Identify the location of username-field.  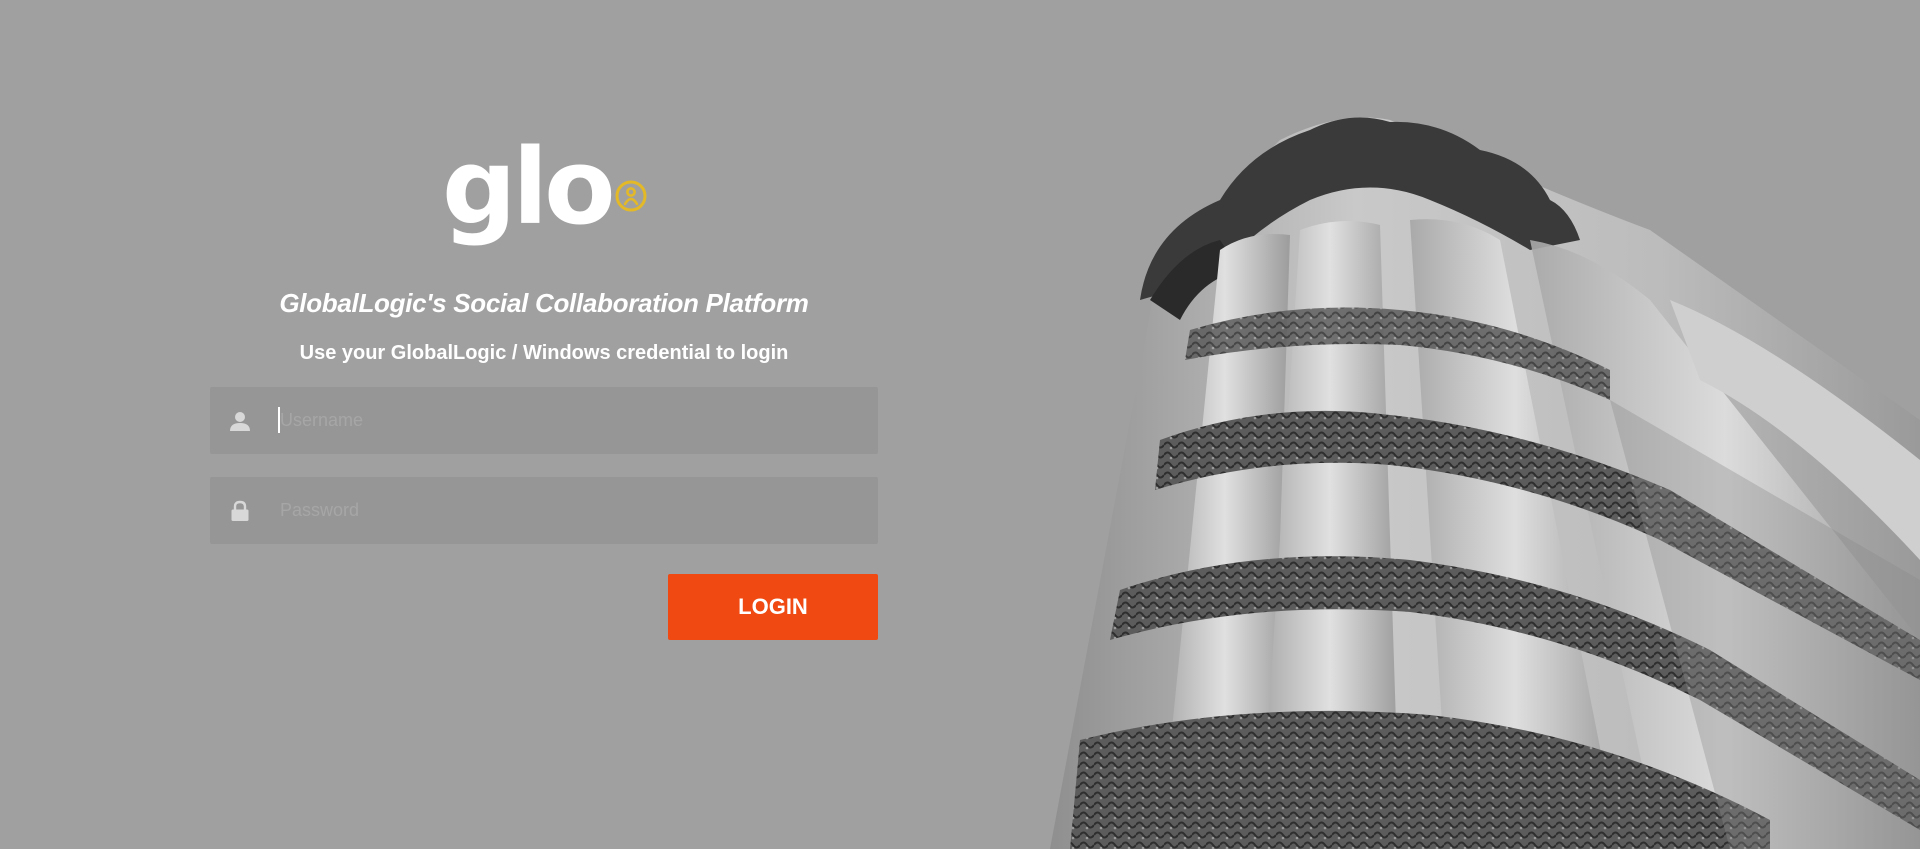
(544, 420).